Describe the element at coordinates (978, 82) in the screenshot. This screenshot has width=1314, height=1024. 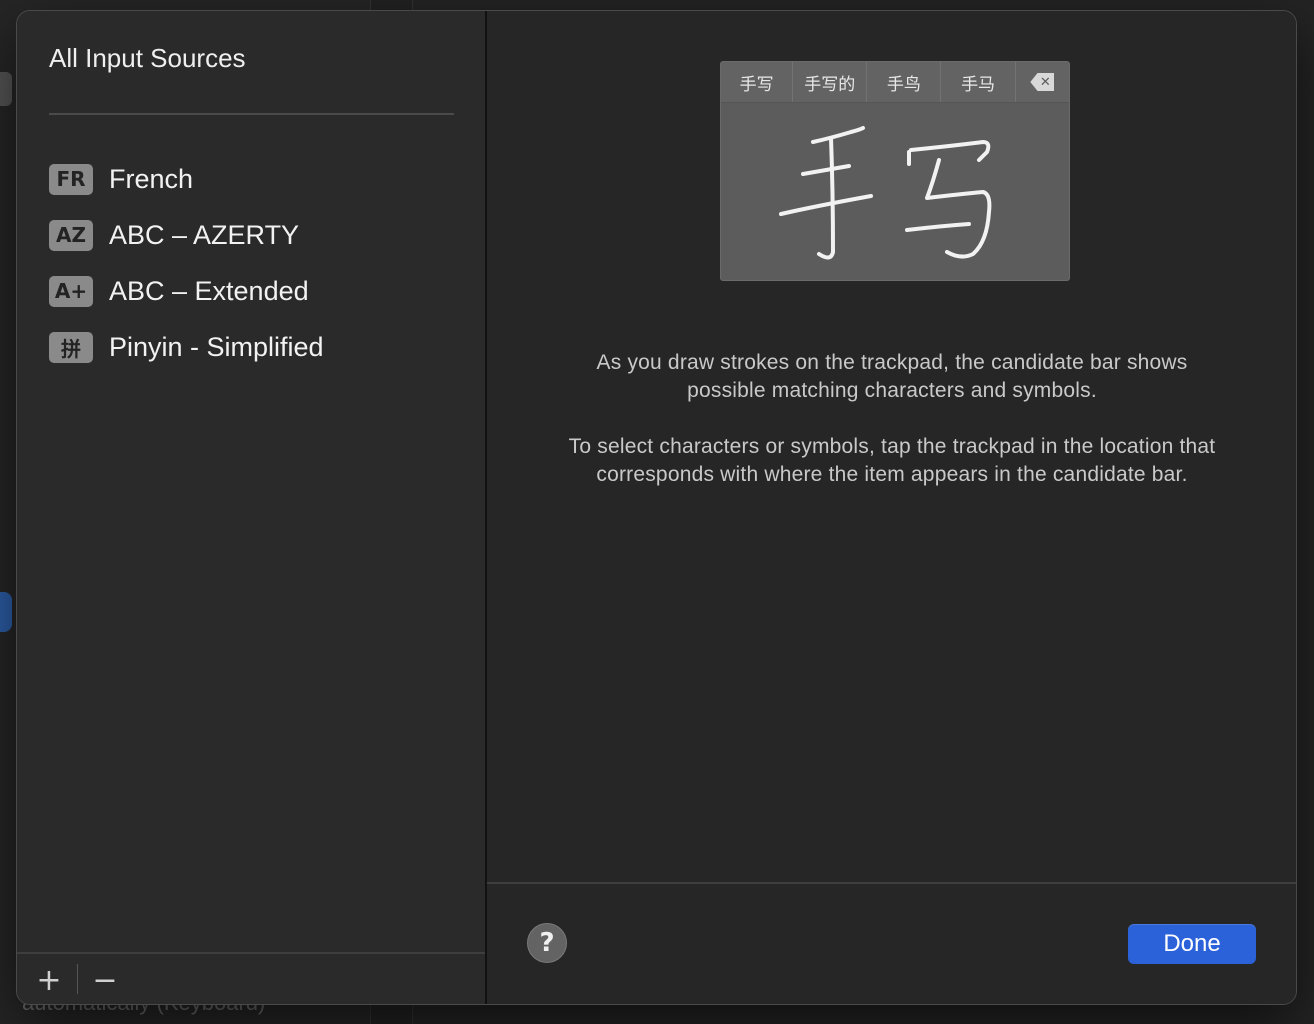
I see `candidate-item: 手马` at that location.